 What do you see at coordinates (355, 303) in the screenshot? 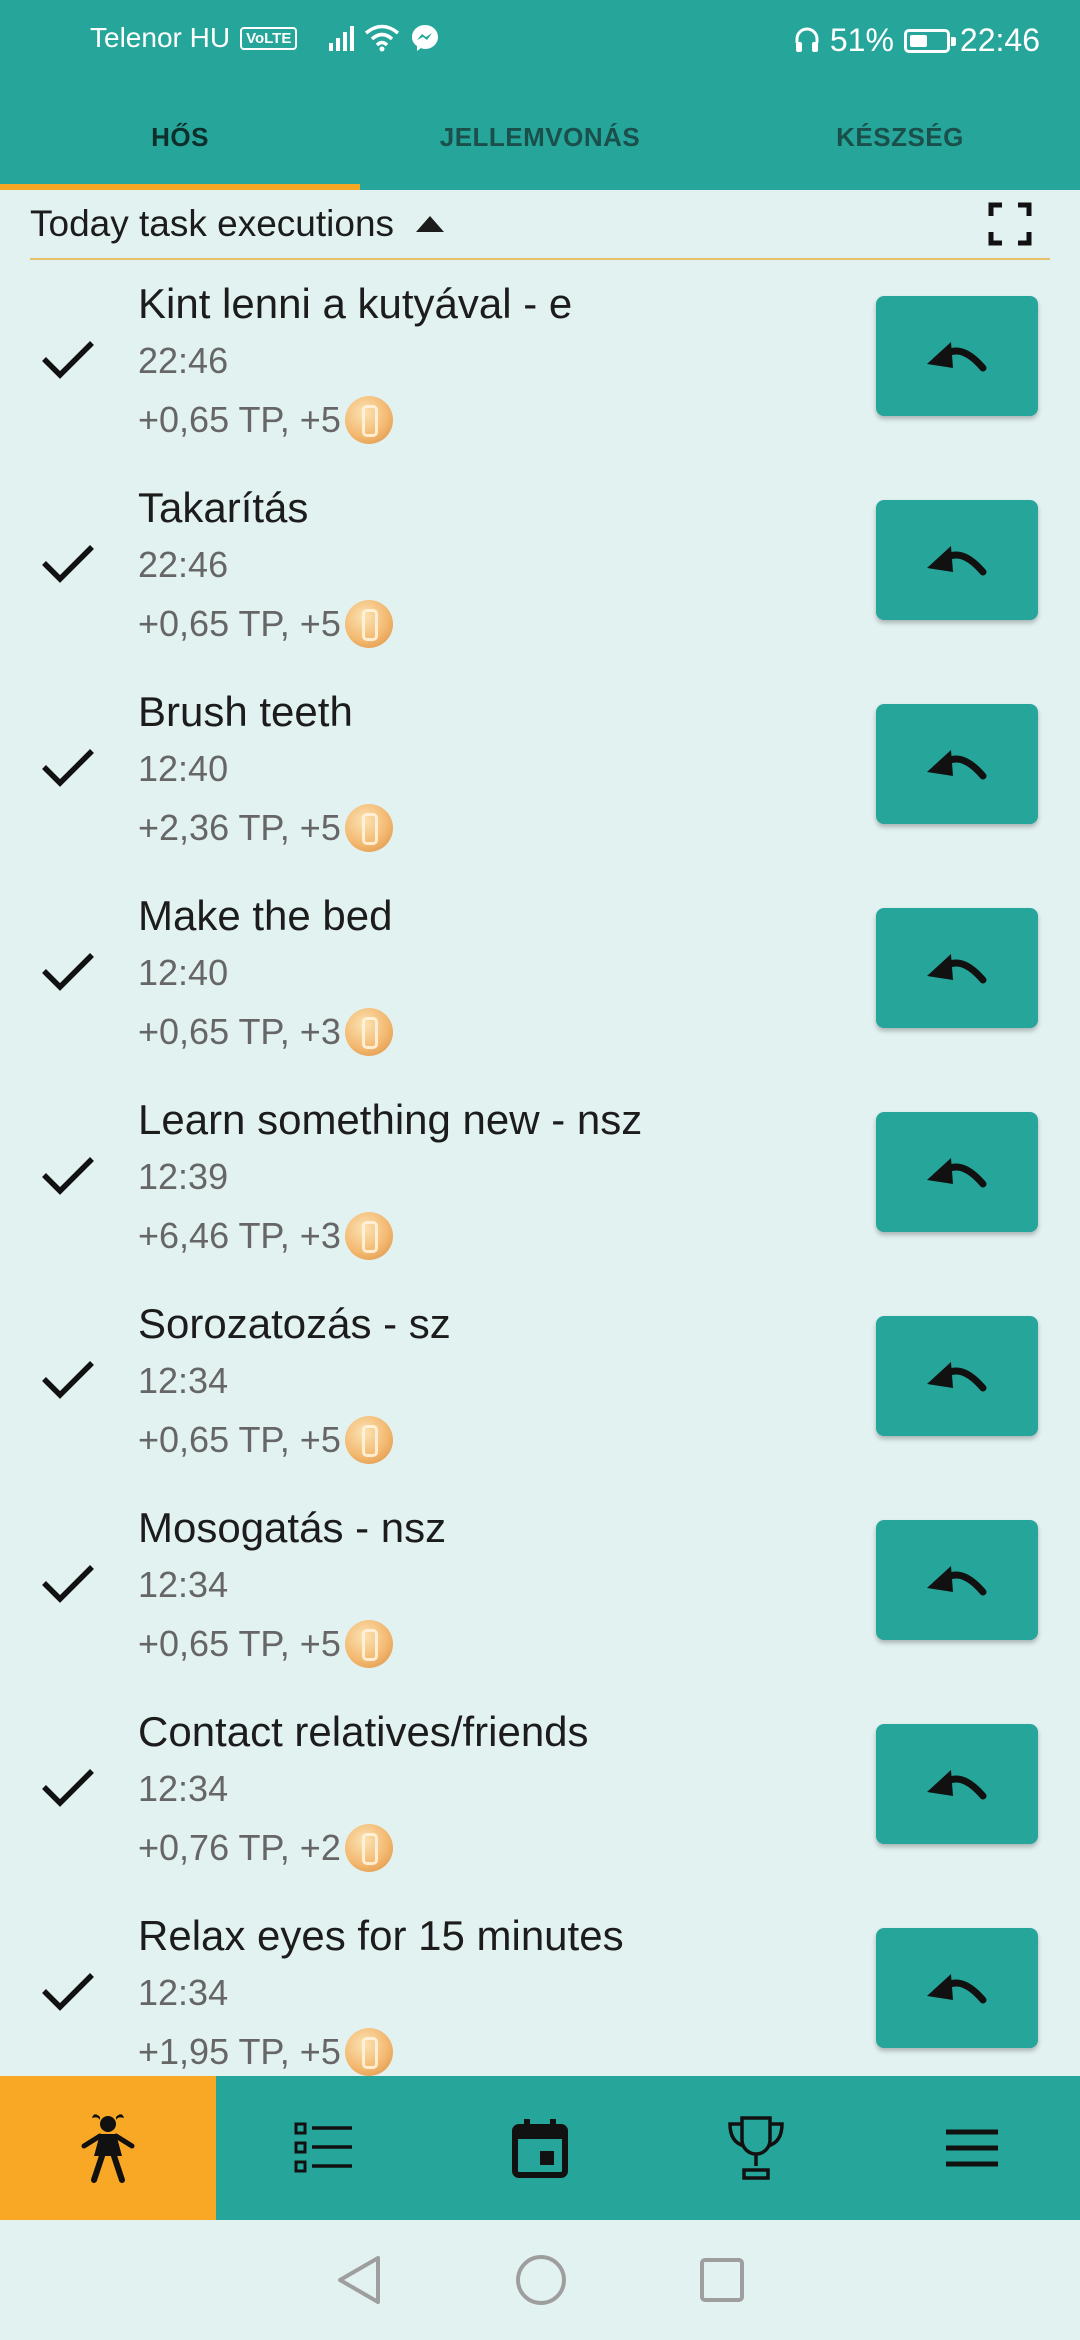
I see `task-title: Kint lenni a kutyával - e` at bounding box center [355, 303].